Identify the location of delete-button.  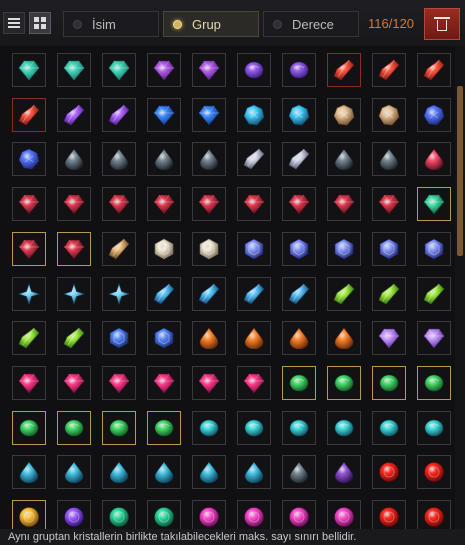
(442, 24).